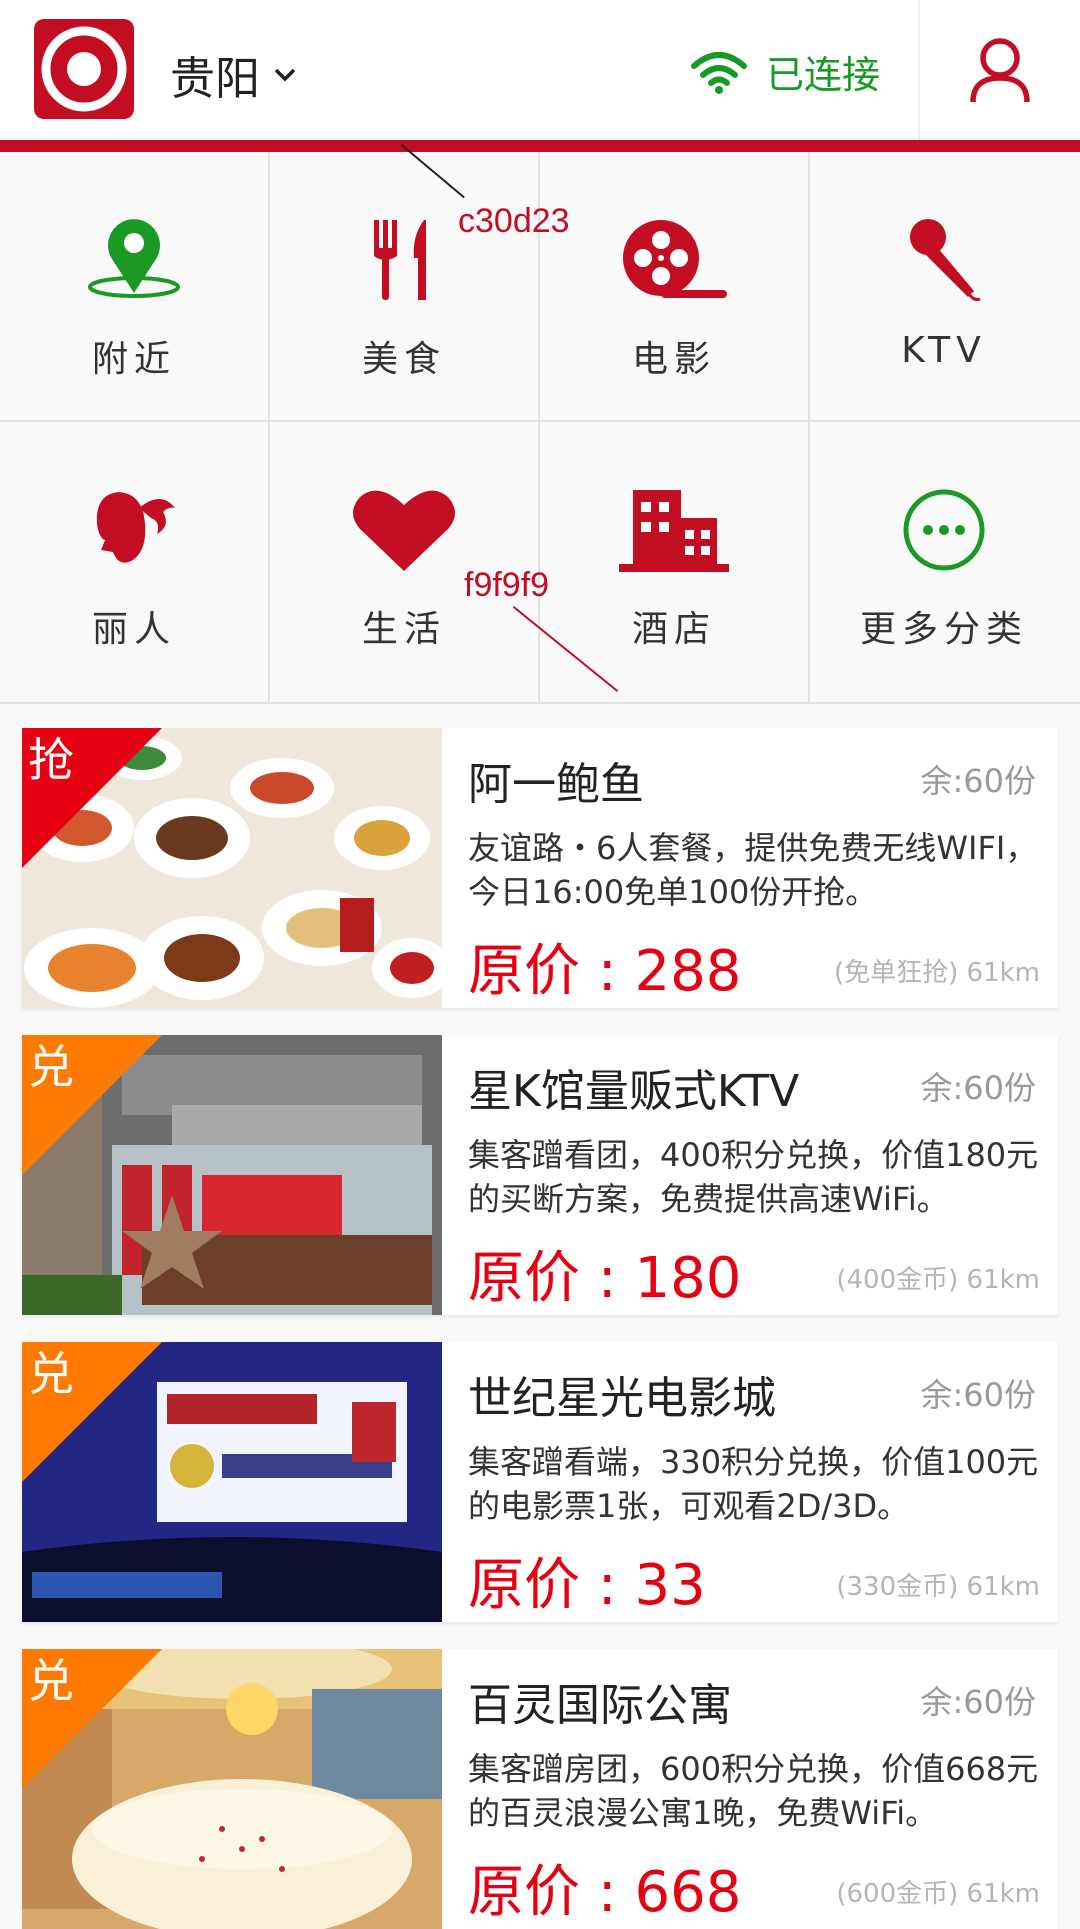 The image size is (1080, 1929). I want to click on user-icon, so click(1000, 70).